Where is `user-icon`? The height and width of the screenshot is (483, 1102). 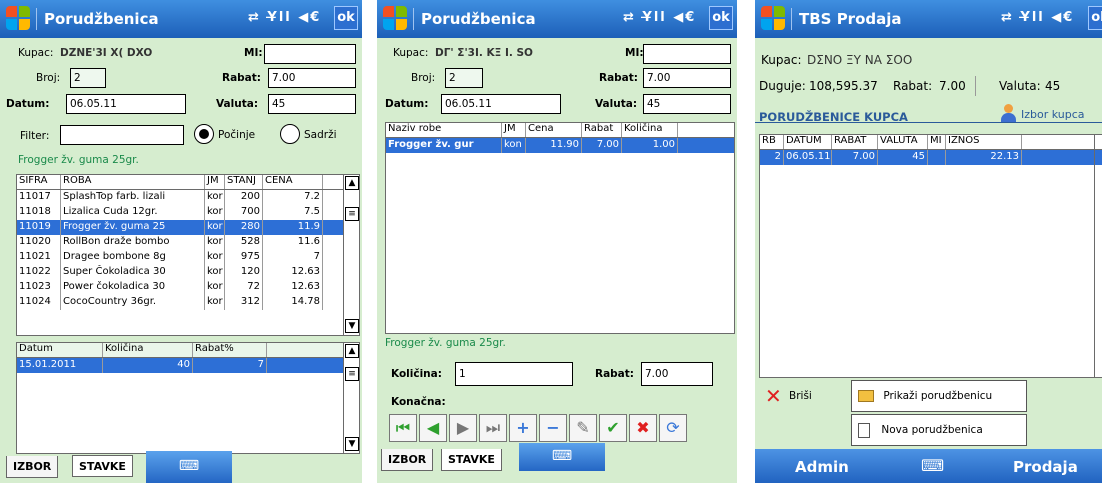
user-icon is located at coordinates (1008, 113).